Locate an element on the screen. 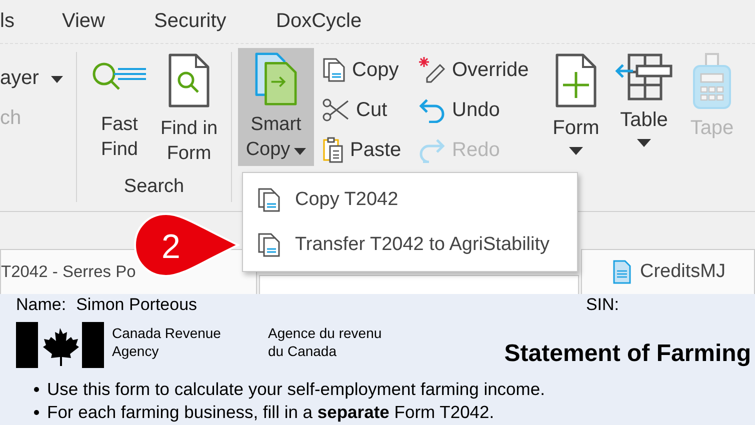  ribbon-button: ayer is located at coordinates (19, 78).